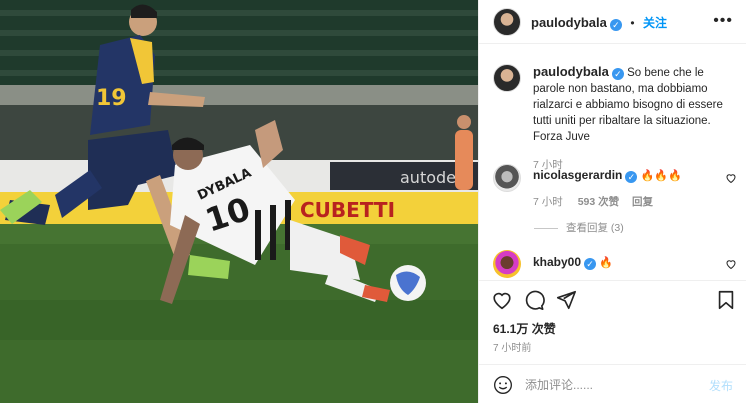  I want to click on comment-bubble-icon, so click(534, 300).